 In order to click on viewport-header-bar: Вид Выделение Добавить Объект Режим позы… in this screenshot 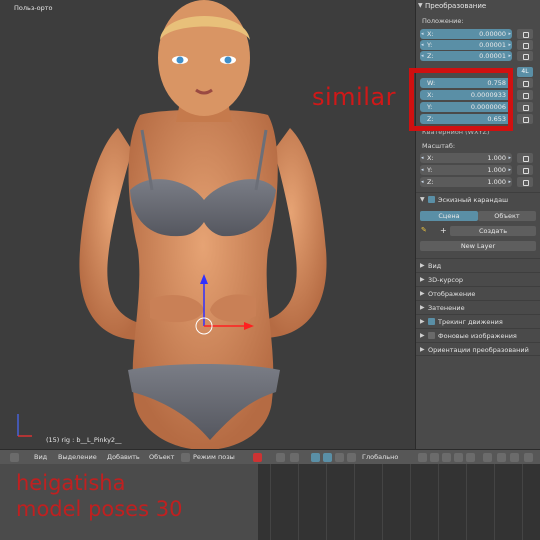, I will do `click(270, 456)`.